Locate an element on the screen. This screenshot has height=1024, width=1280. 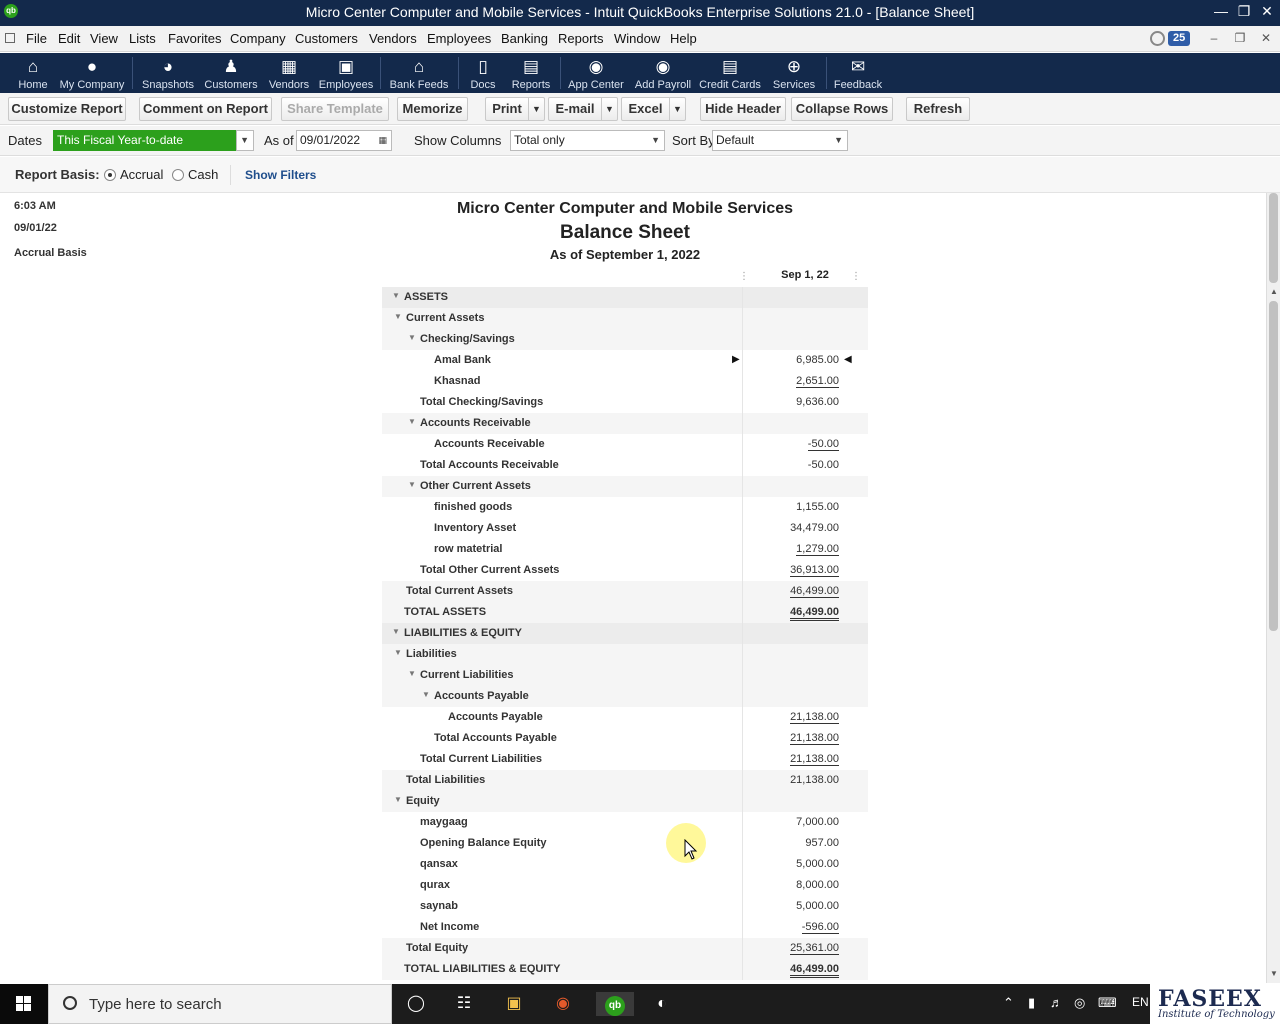
report-row: qurax 8,000.00 is located at coordinates (625, 885).